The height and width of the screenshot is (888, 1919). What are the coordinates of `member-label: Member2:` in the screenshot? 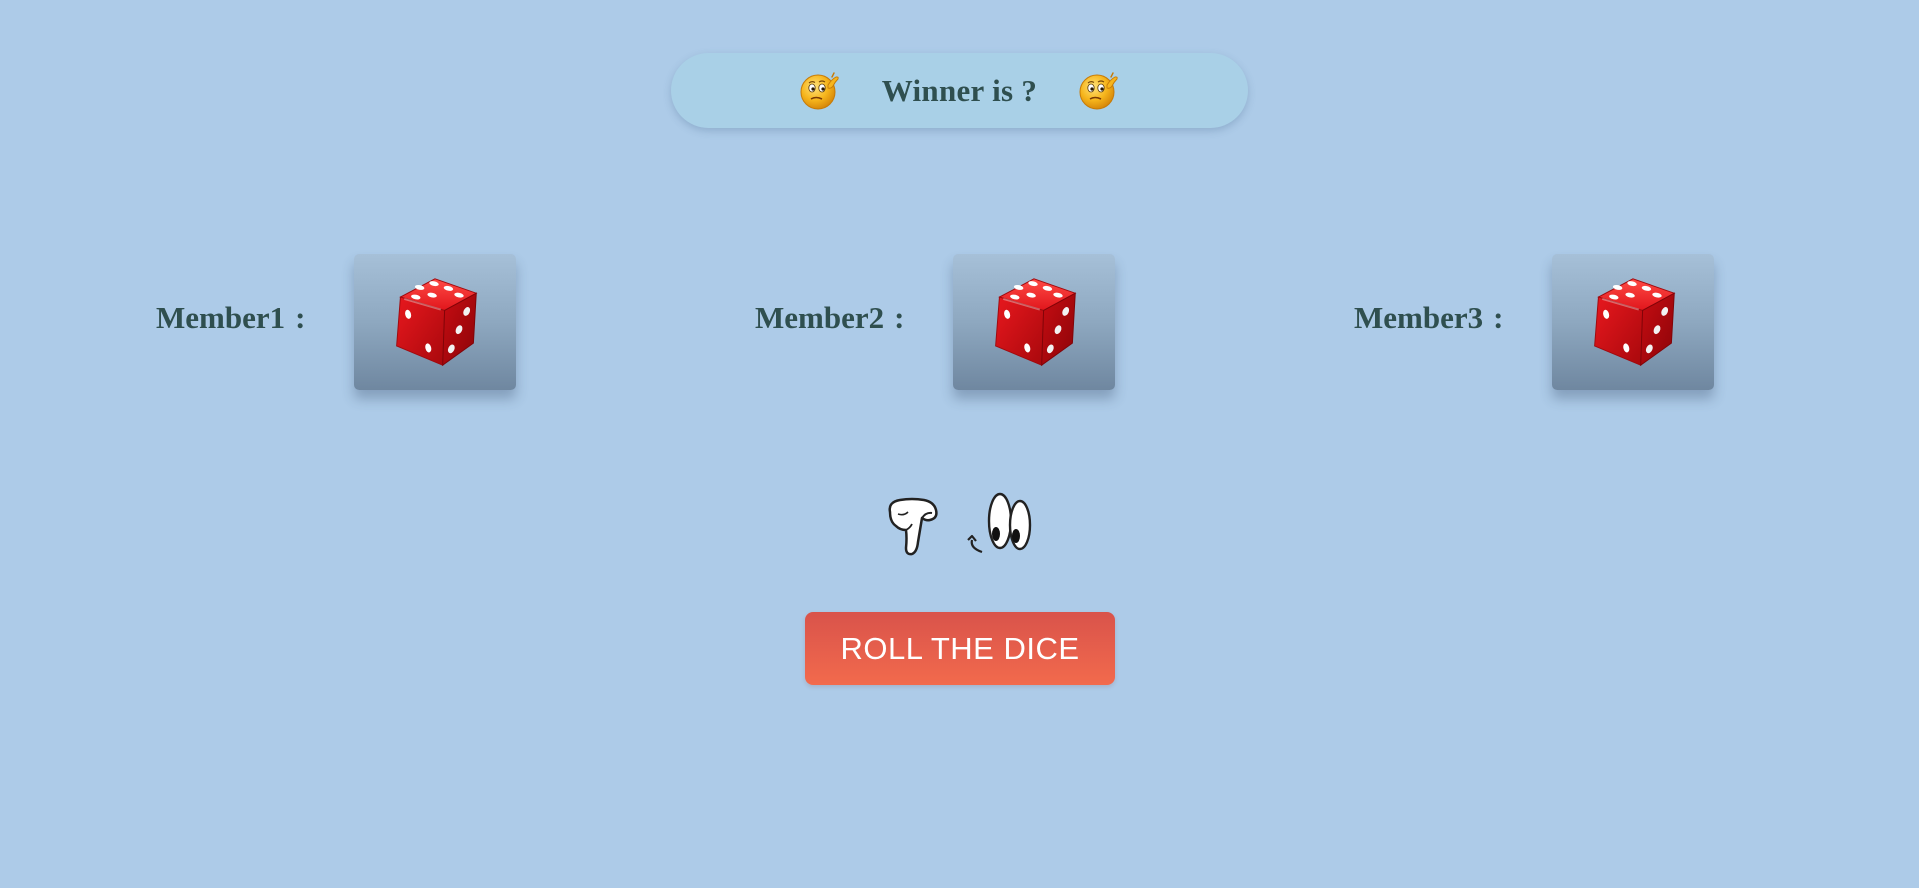 It's located at (829, 318).